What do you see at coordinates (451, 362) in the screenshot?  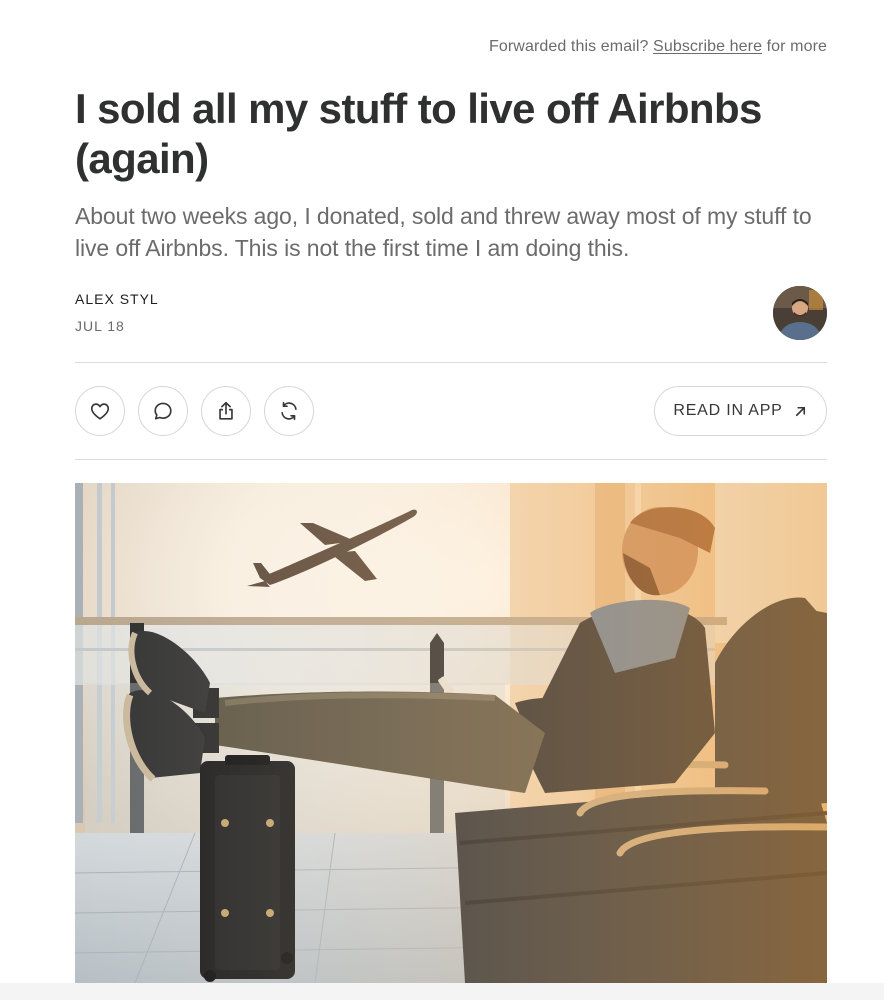 I see `divider-top` at bounding box center [451, 362].